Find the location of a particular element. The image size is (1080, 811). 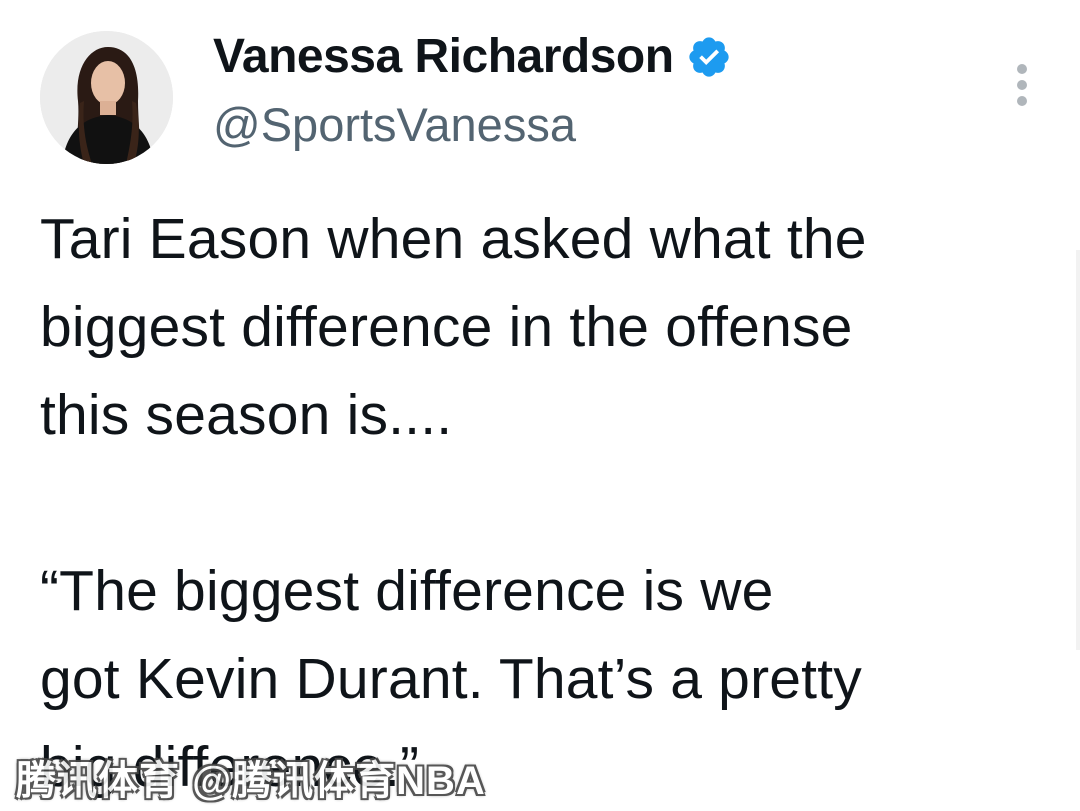

more-vertical-icon is located at coordinates (1022, 85).